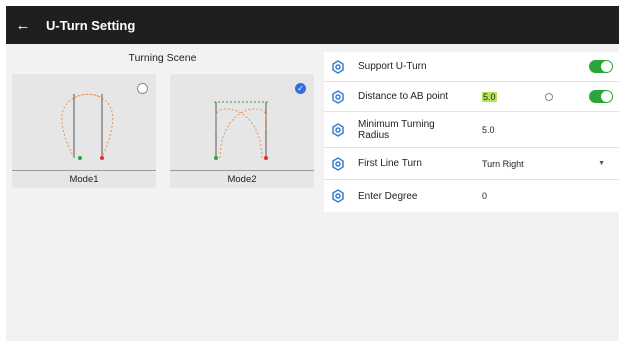 The image size is (625, 341). What do you see at coordinates (503, 164) in the screenshot?
I see `first-line-turn-select: Turn Right` at bounding box center [503, 164].